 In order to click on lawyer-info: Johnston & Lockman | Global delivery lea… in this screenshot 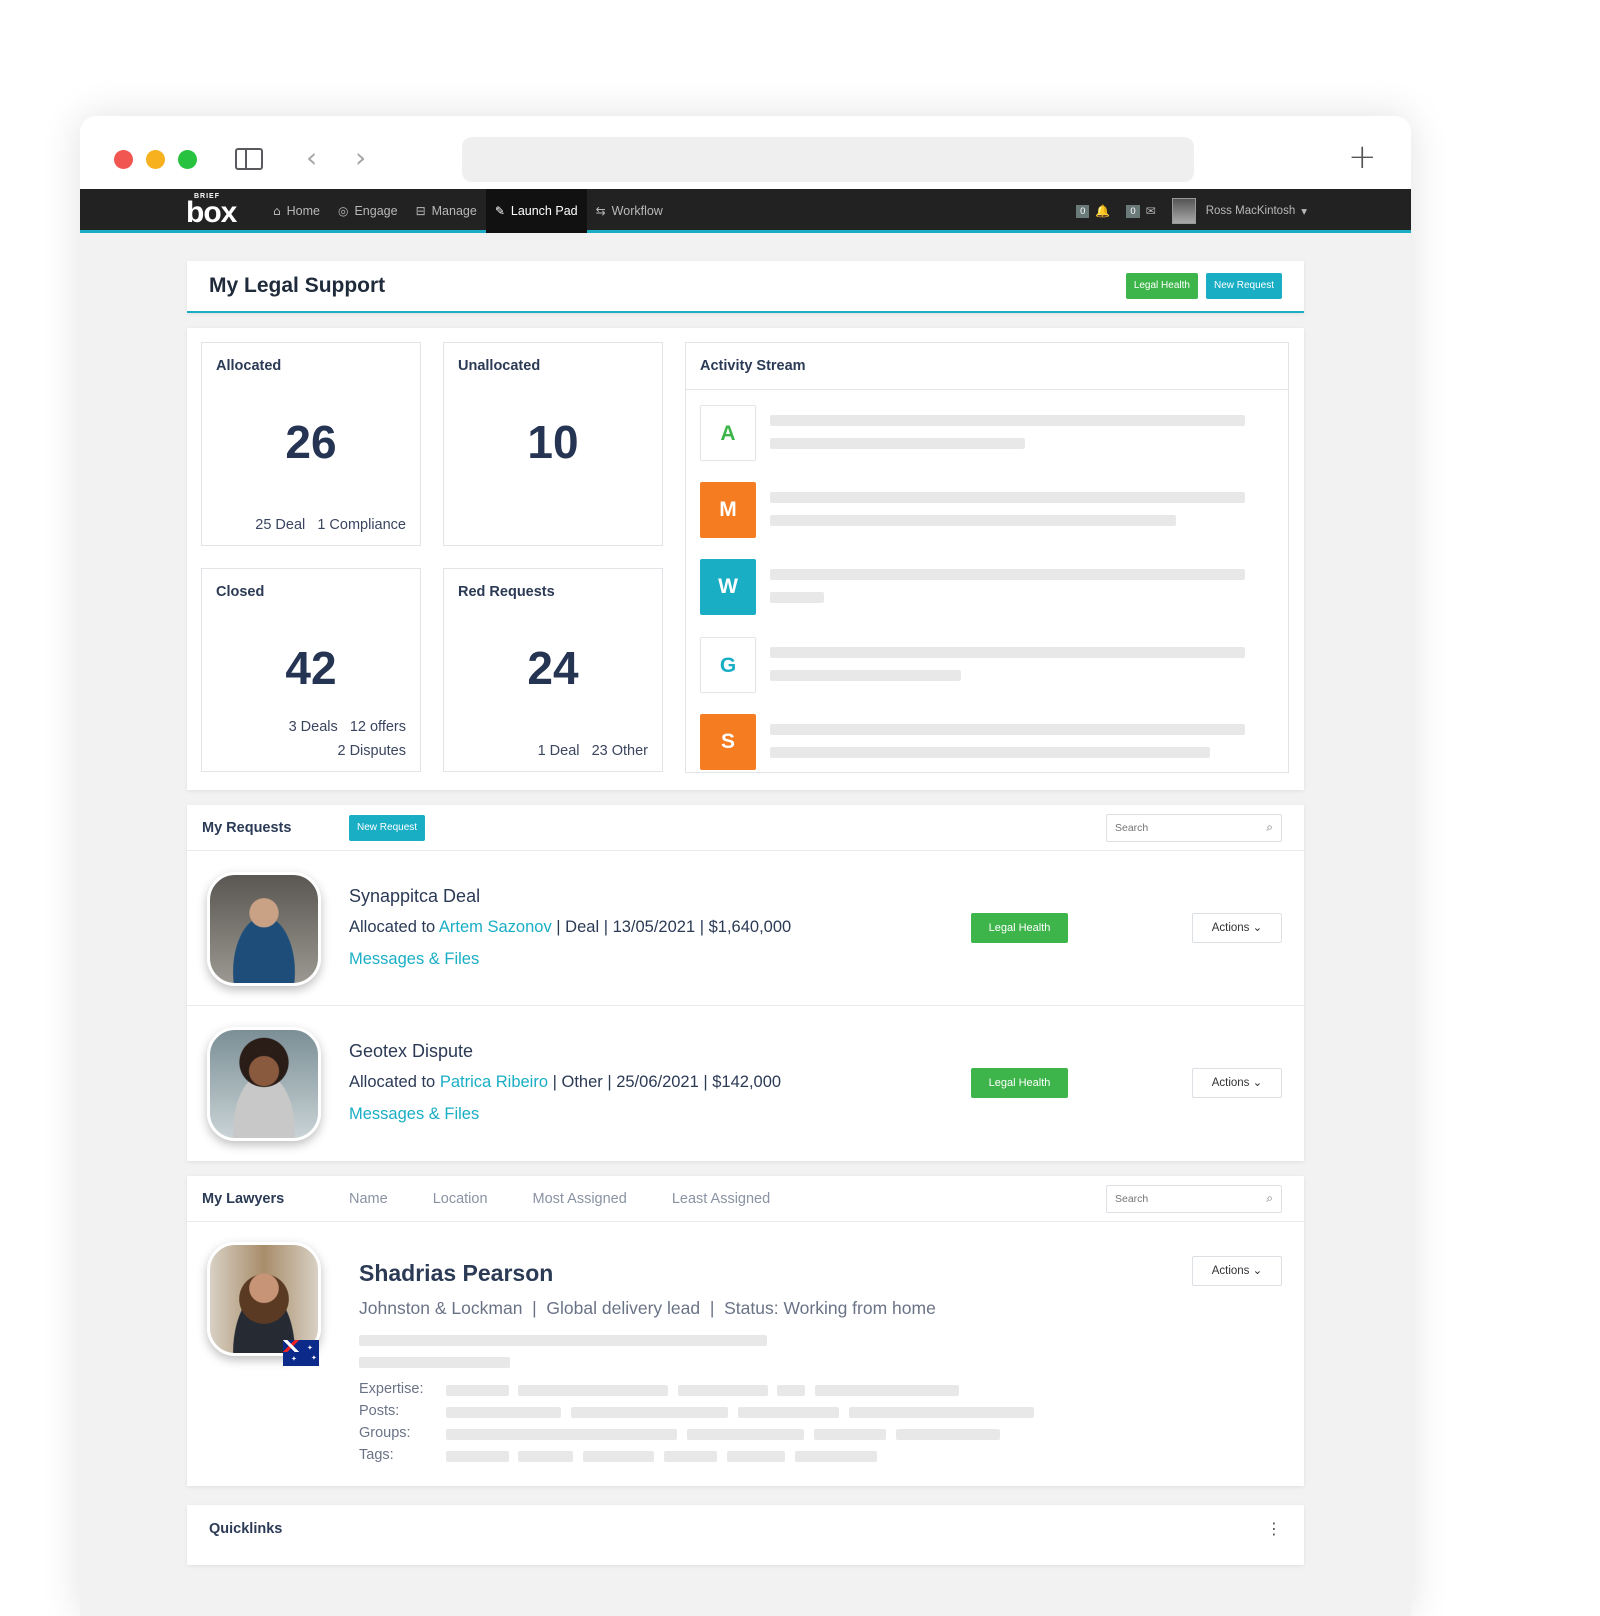, I will do `click(647, 1308)`.